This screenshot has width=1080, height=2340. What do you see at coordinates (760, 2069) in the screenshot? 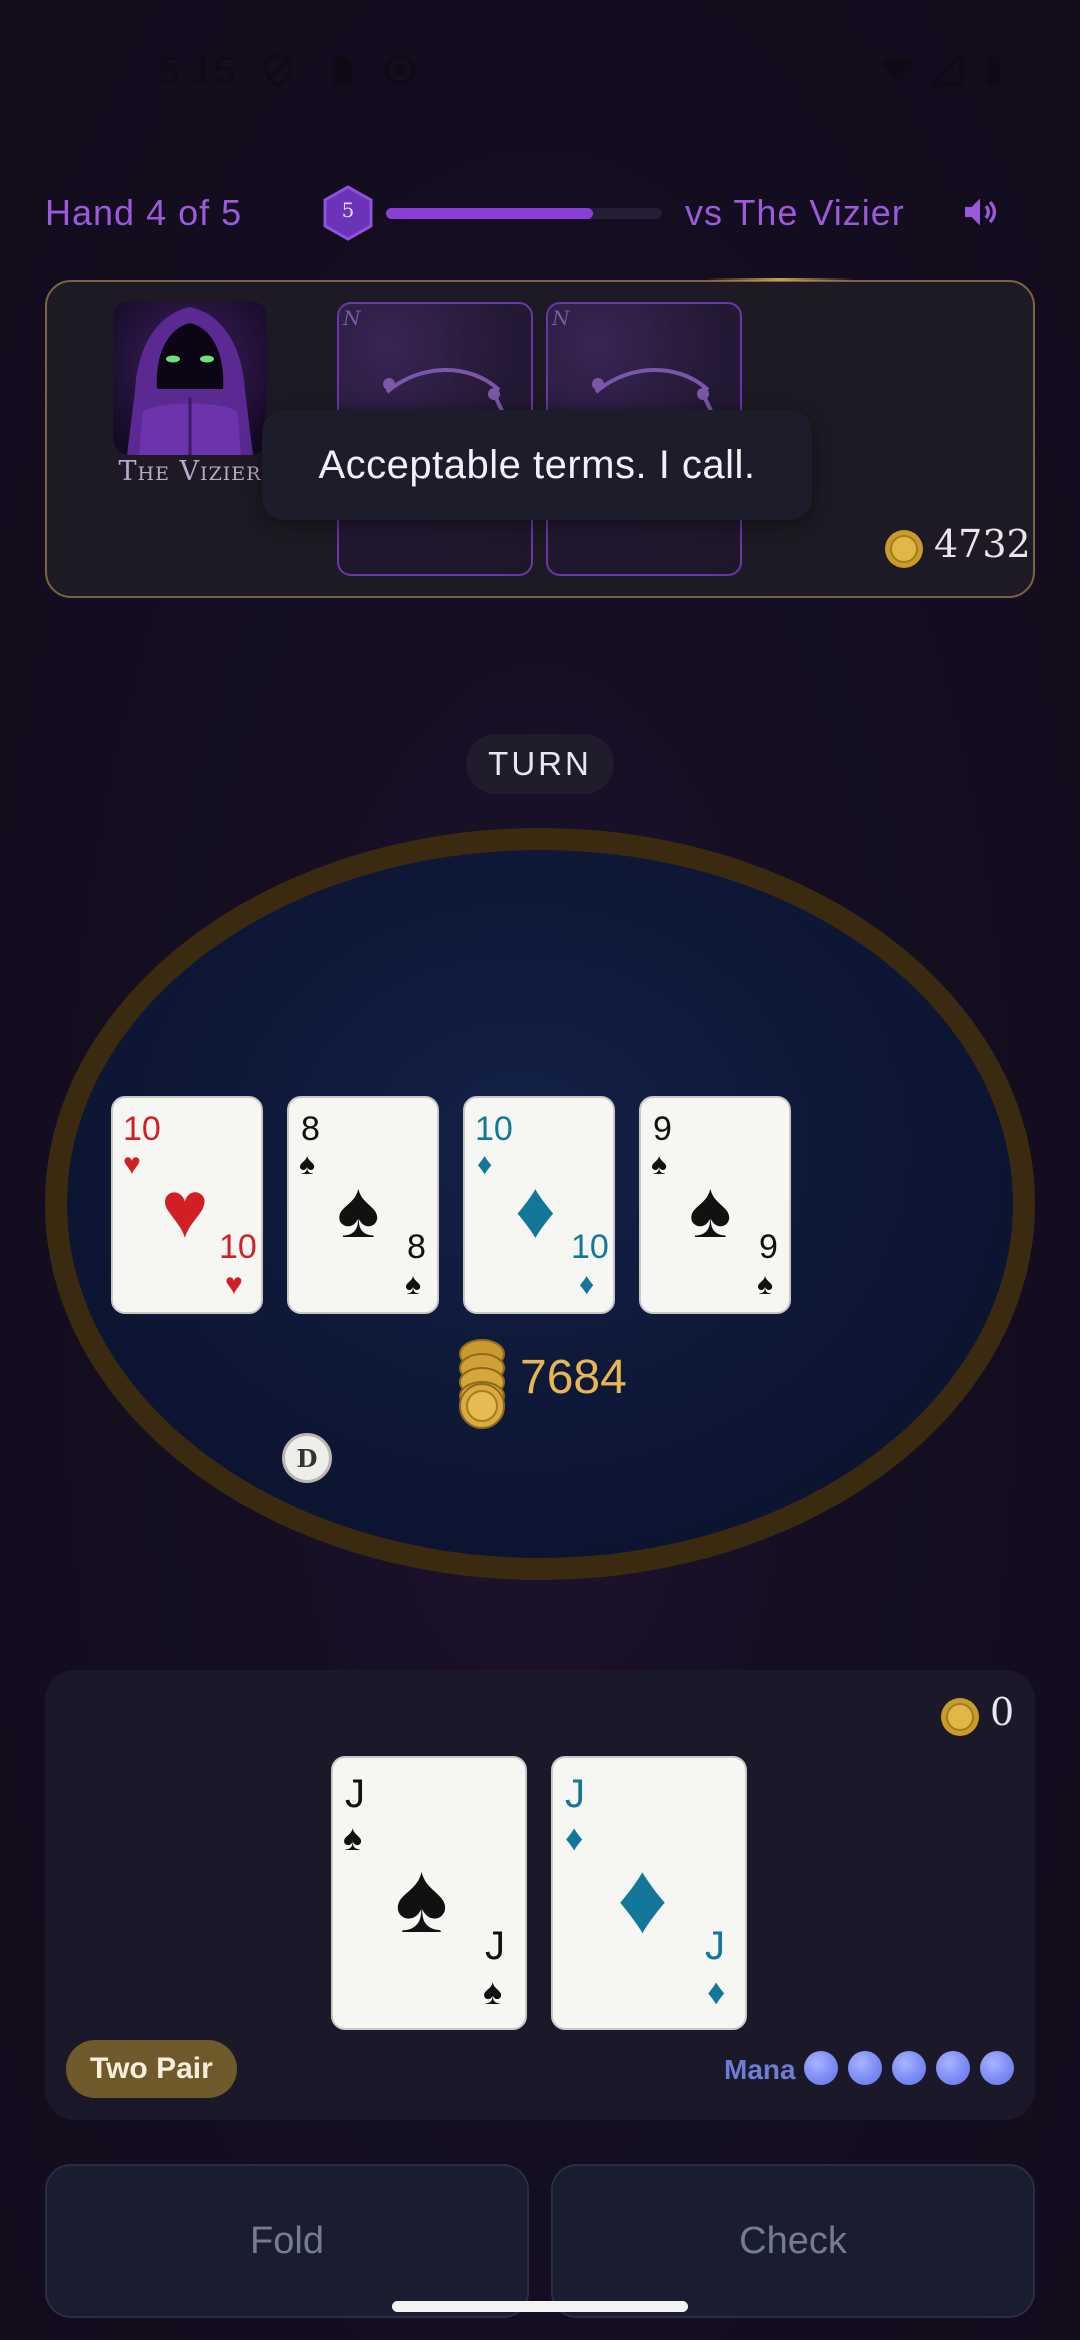
I see `mana-label: Mana` at bounding box center [760, 2069].